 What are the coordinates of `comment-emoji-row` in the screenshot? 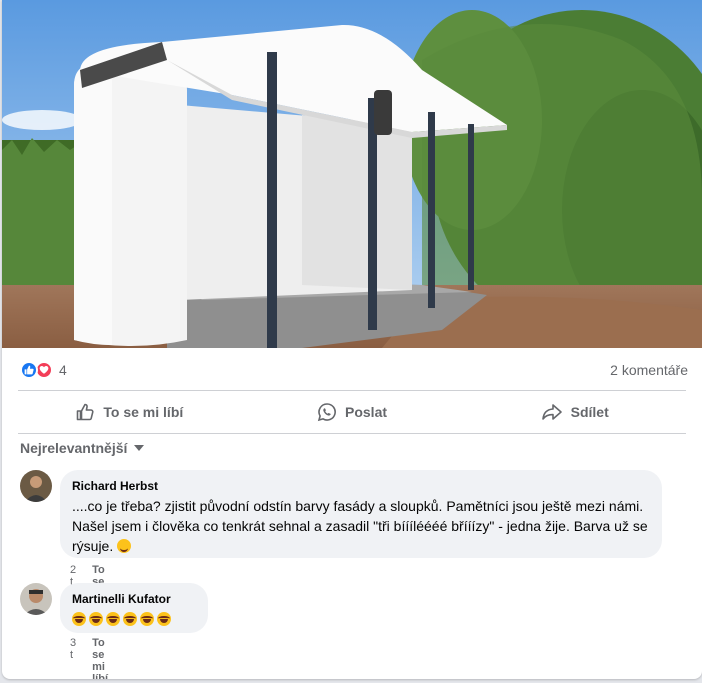 It's located at (134, 619).